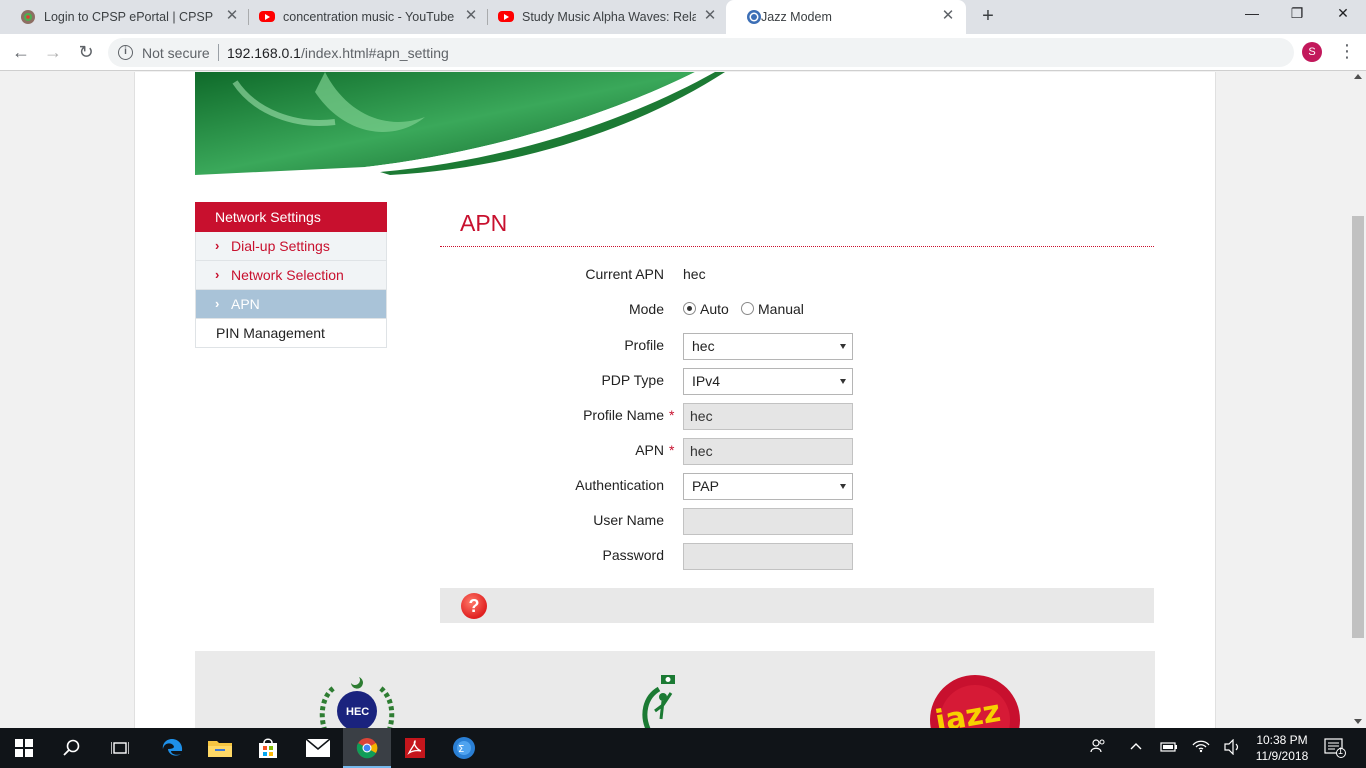 The image size is (1366, 768). Describe the element at coordinates (720, 275) in the screenshot. I see `current-apn-row: Current APN hec` at that location.